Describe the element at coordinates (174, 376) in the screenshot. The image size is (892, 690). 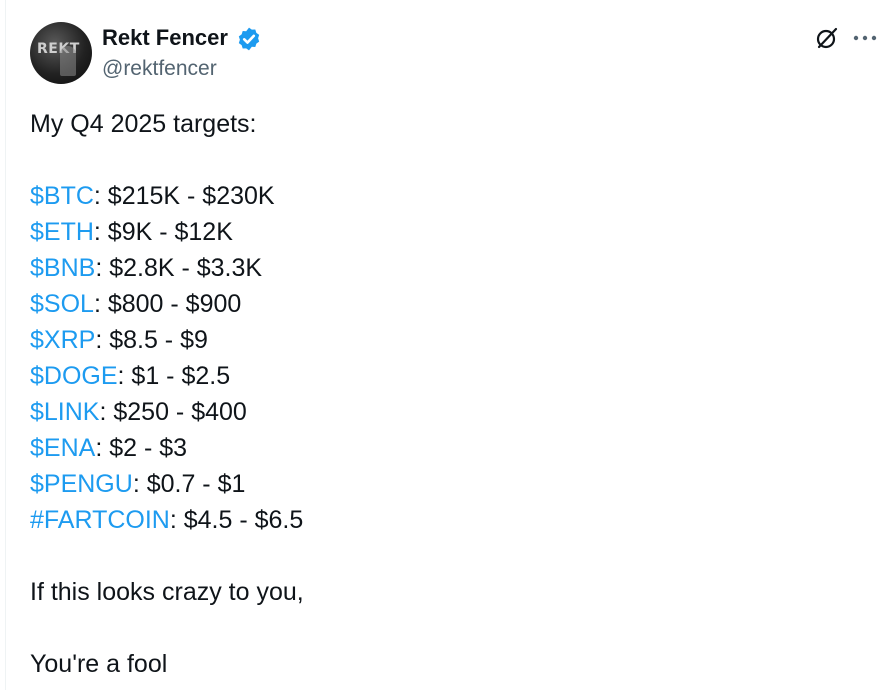
I see `target-range: : $1 - $2.5` at that location.